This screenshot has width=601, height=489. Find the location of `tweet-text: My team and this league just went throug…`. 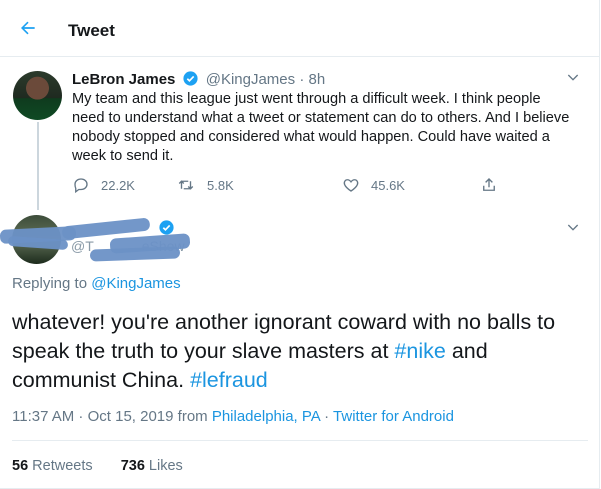

tweet-text: My team and this league just went throug… is located at coordinates (321, 127).